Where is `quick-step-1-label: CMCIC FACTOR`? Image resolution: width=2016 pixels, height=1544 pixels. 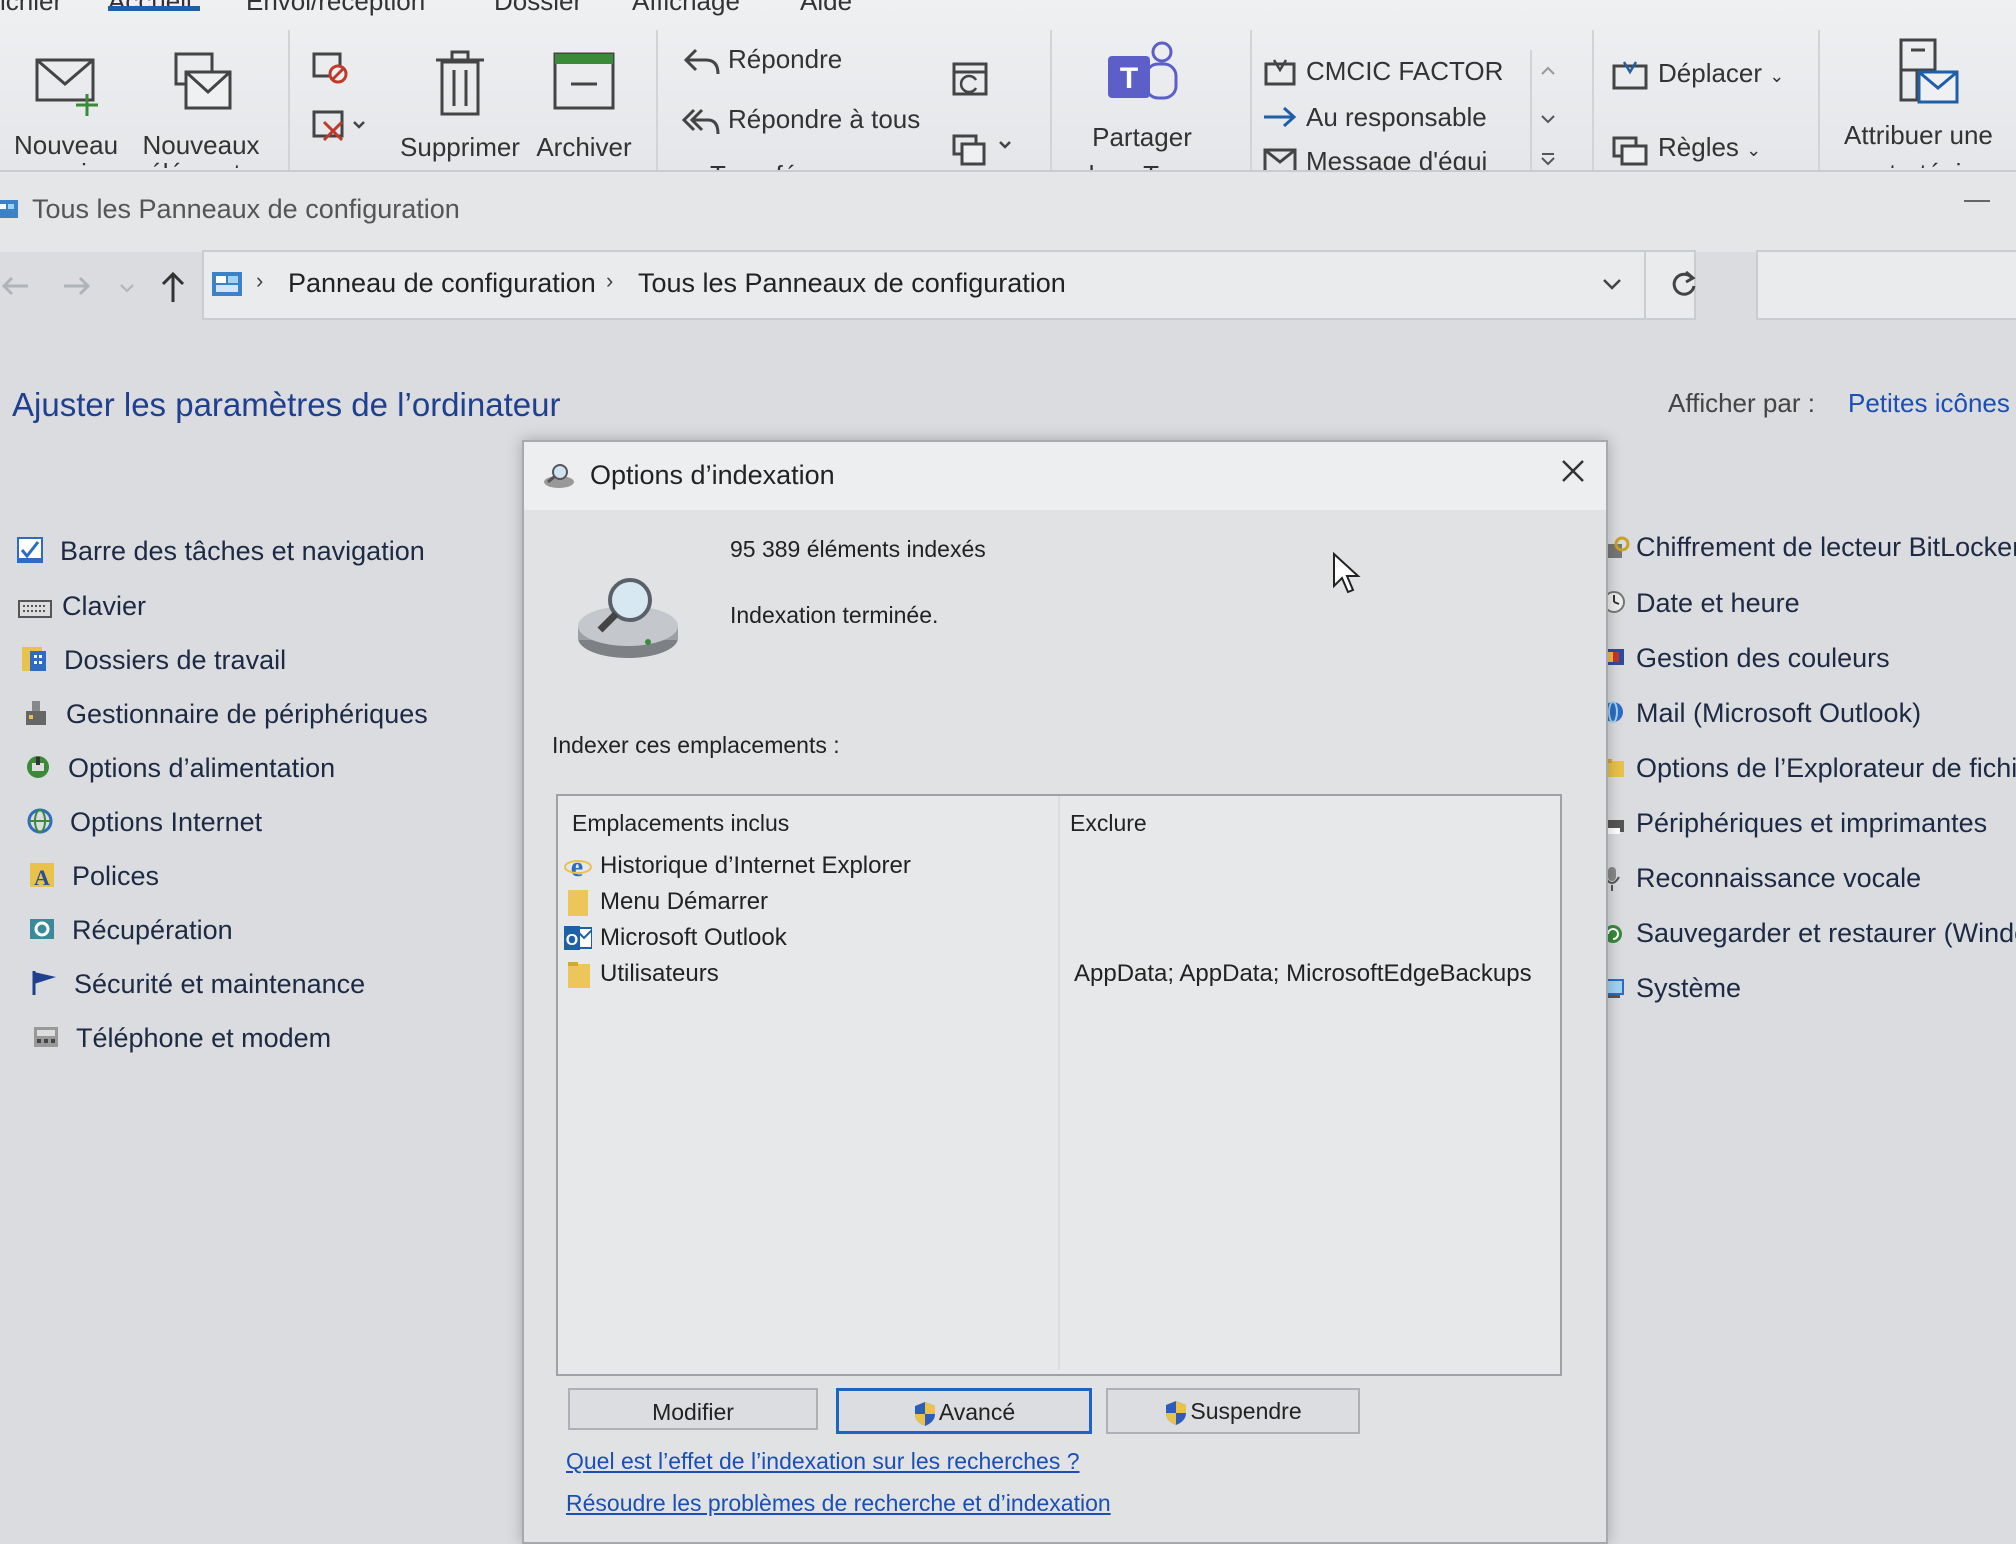 quick-step-1-label: CMCIC FACTOR is located at coordinates (1405, 71).